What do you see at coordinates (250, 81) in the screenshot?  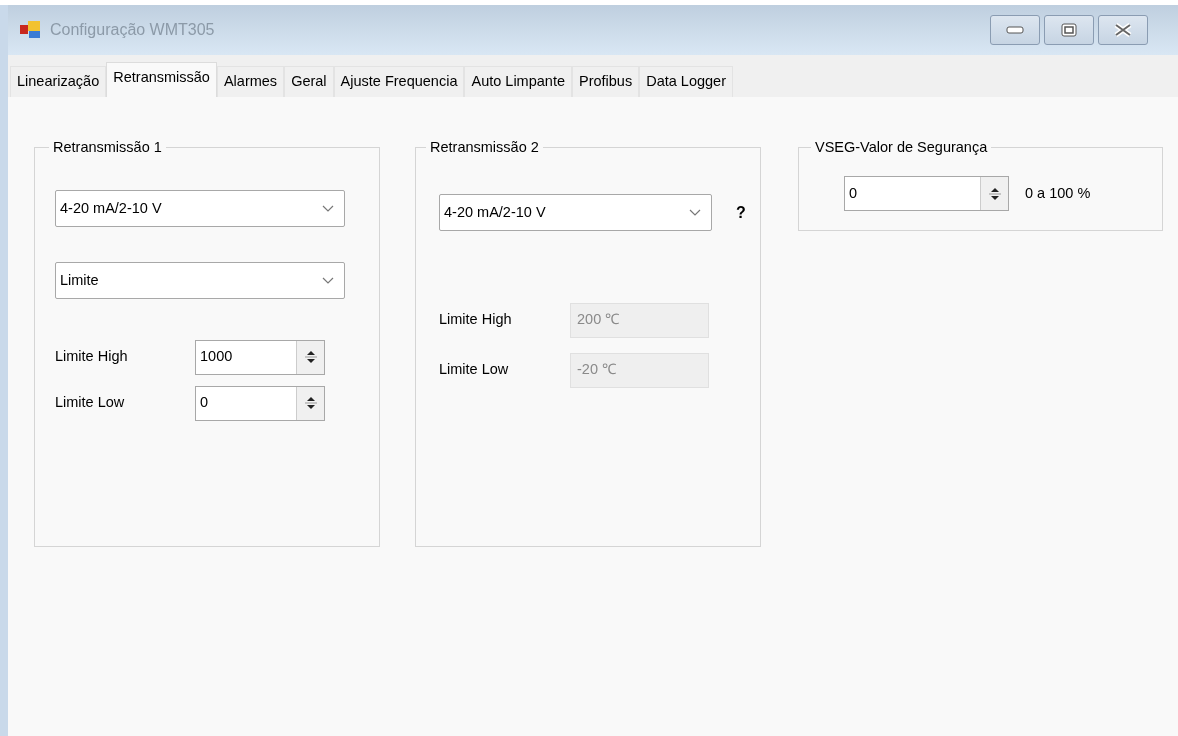 I see `tab: Alarmes` at bounding box center [250, 81].